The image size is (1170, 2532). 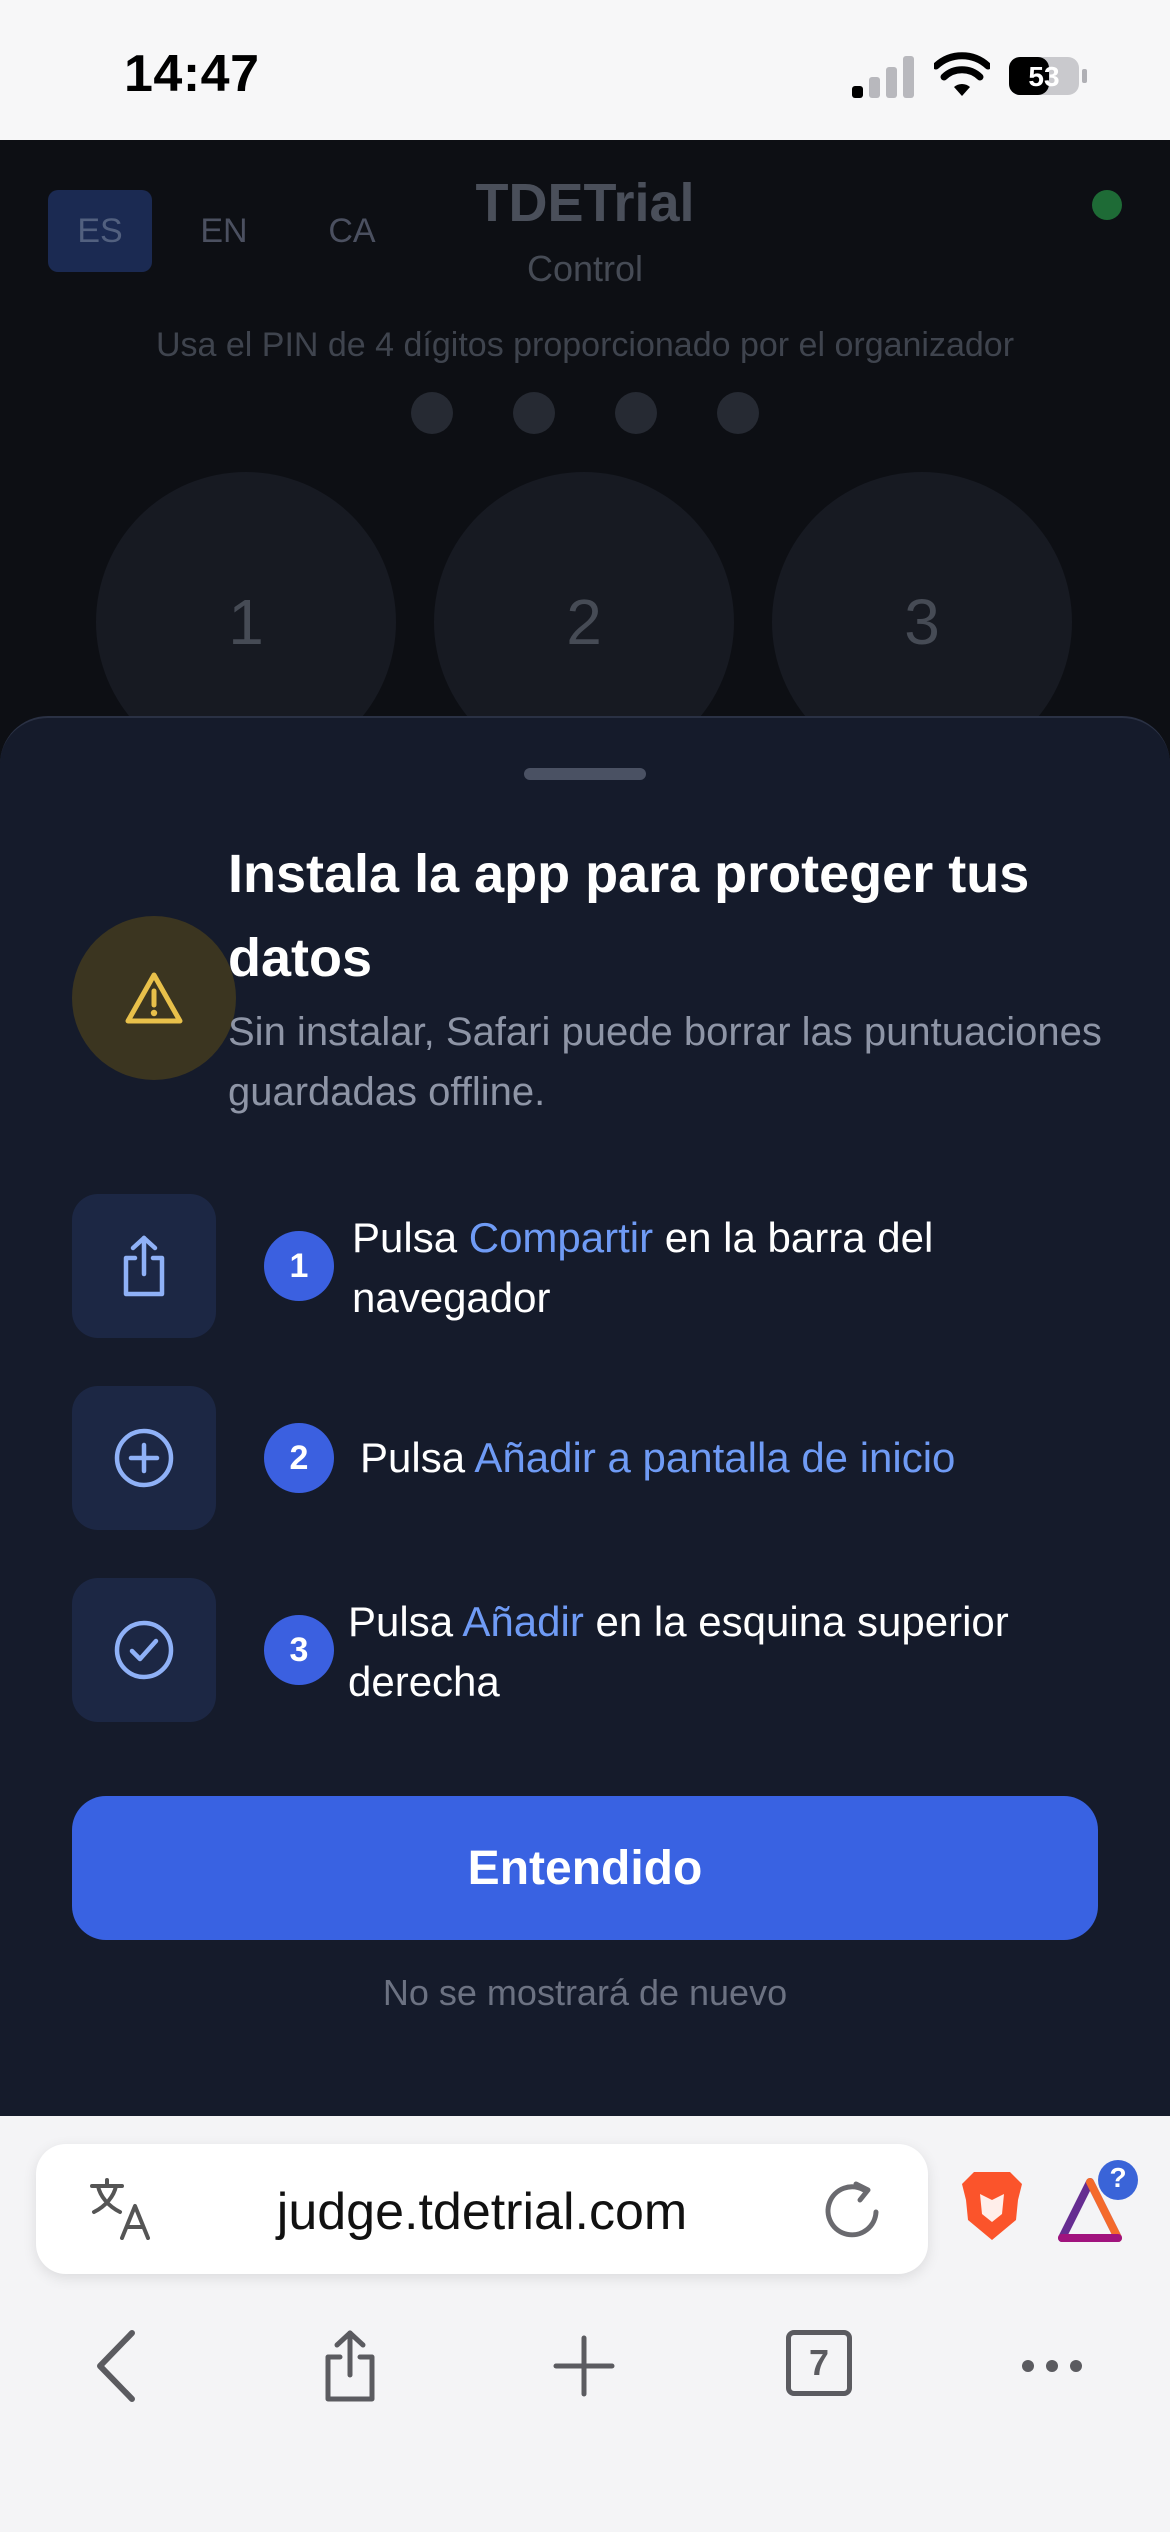 I want to click on back-button, so click(x=116, y=2366).